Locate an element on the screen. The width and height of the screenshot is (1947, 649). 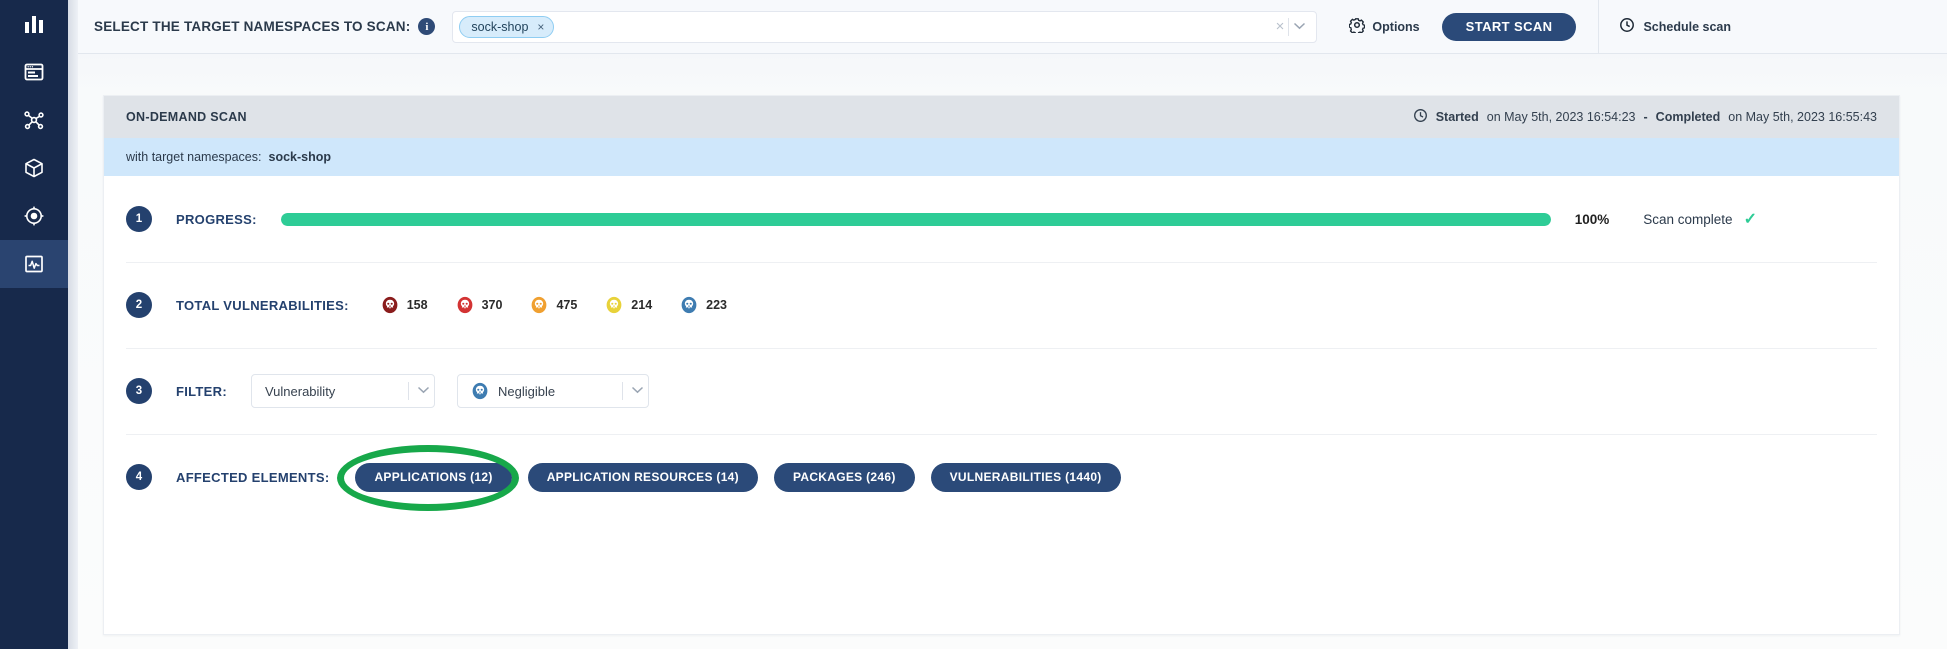
progress-bar-fill is located at coordinates (915, 219).